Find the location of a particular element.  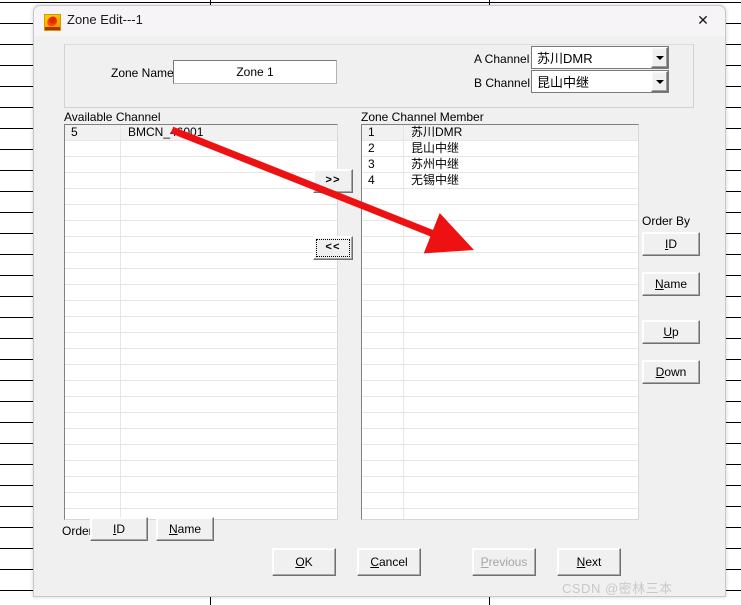

list-item: 1 苏川DMR is located at coordinates (500, 133).